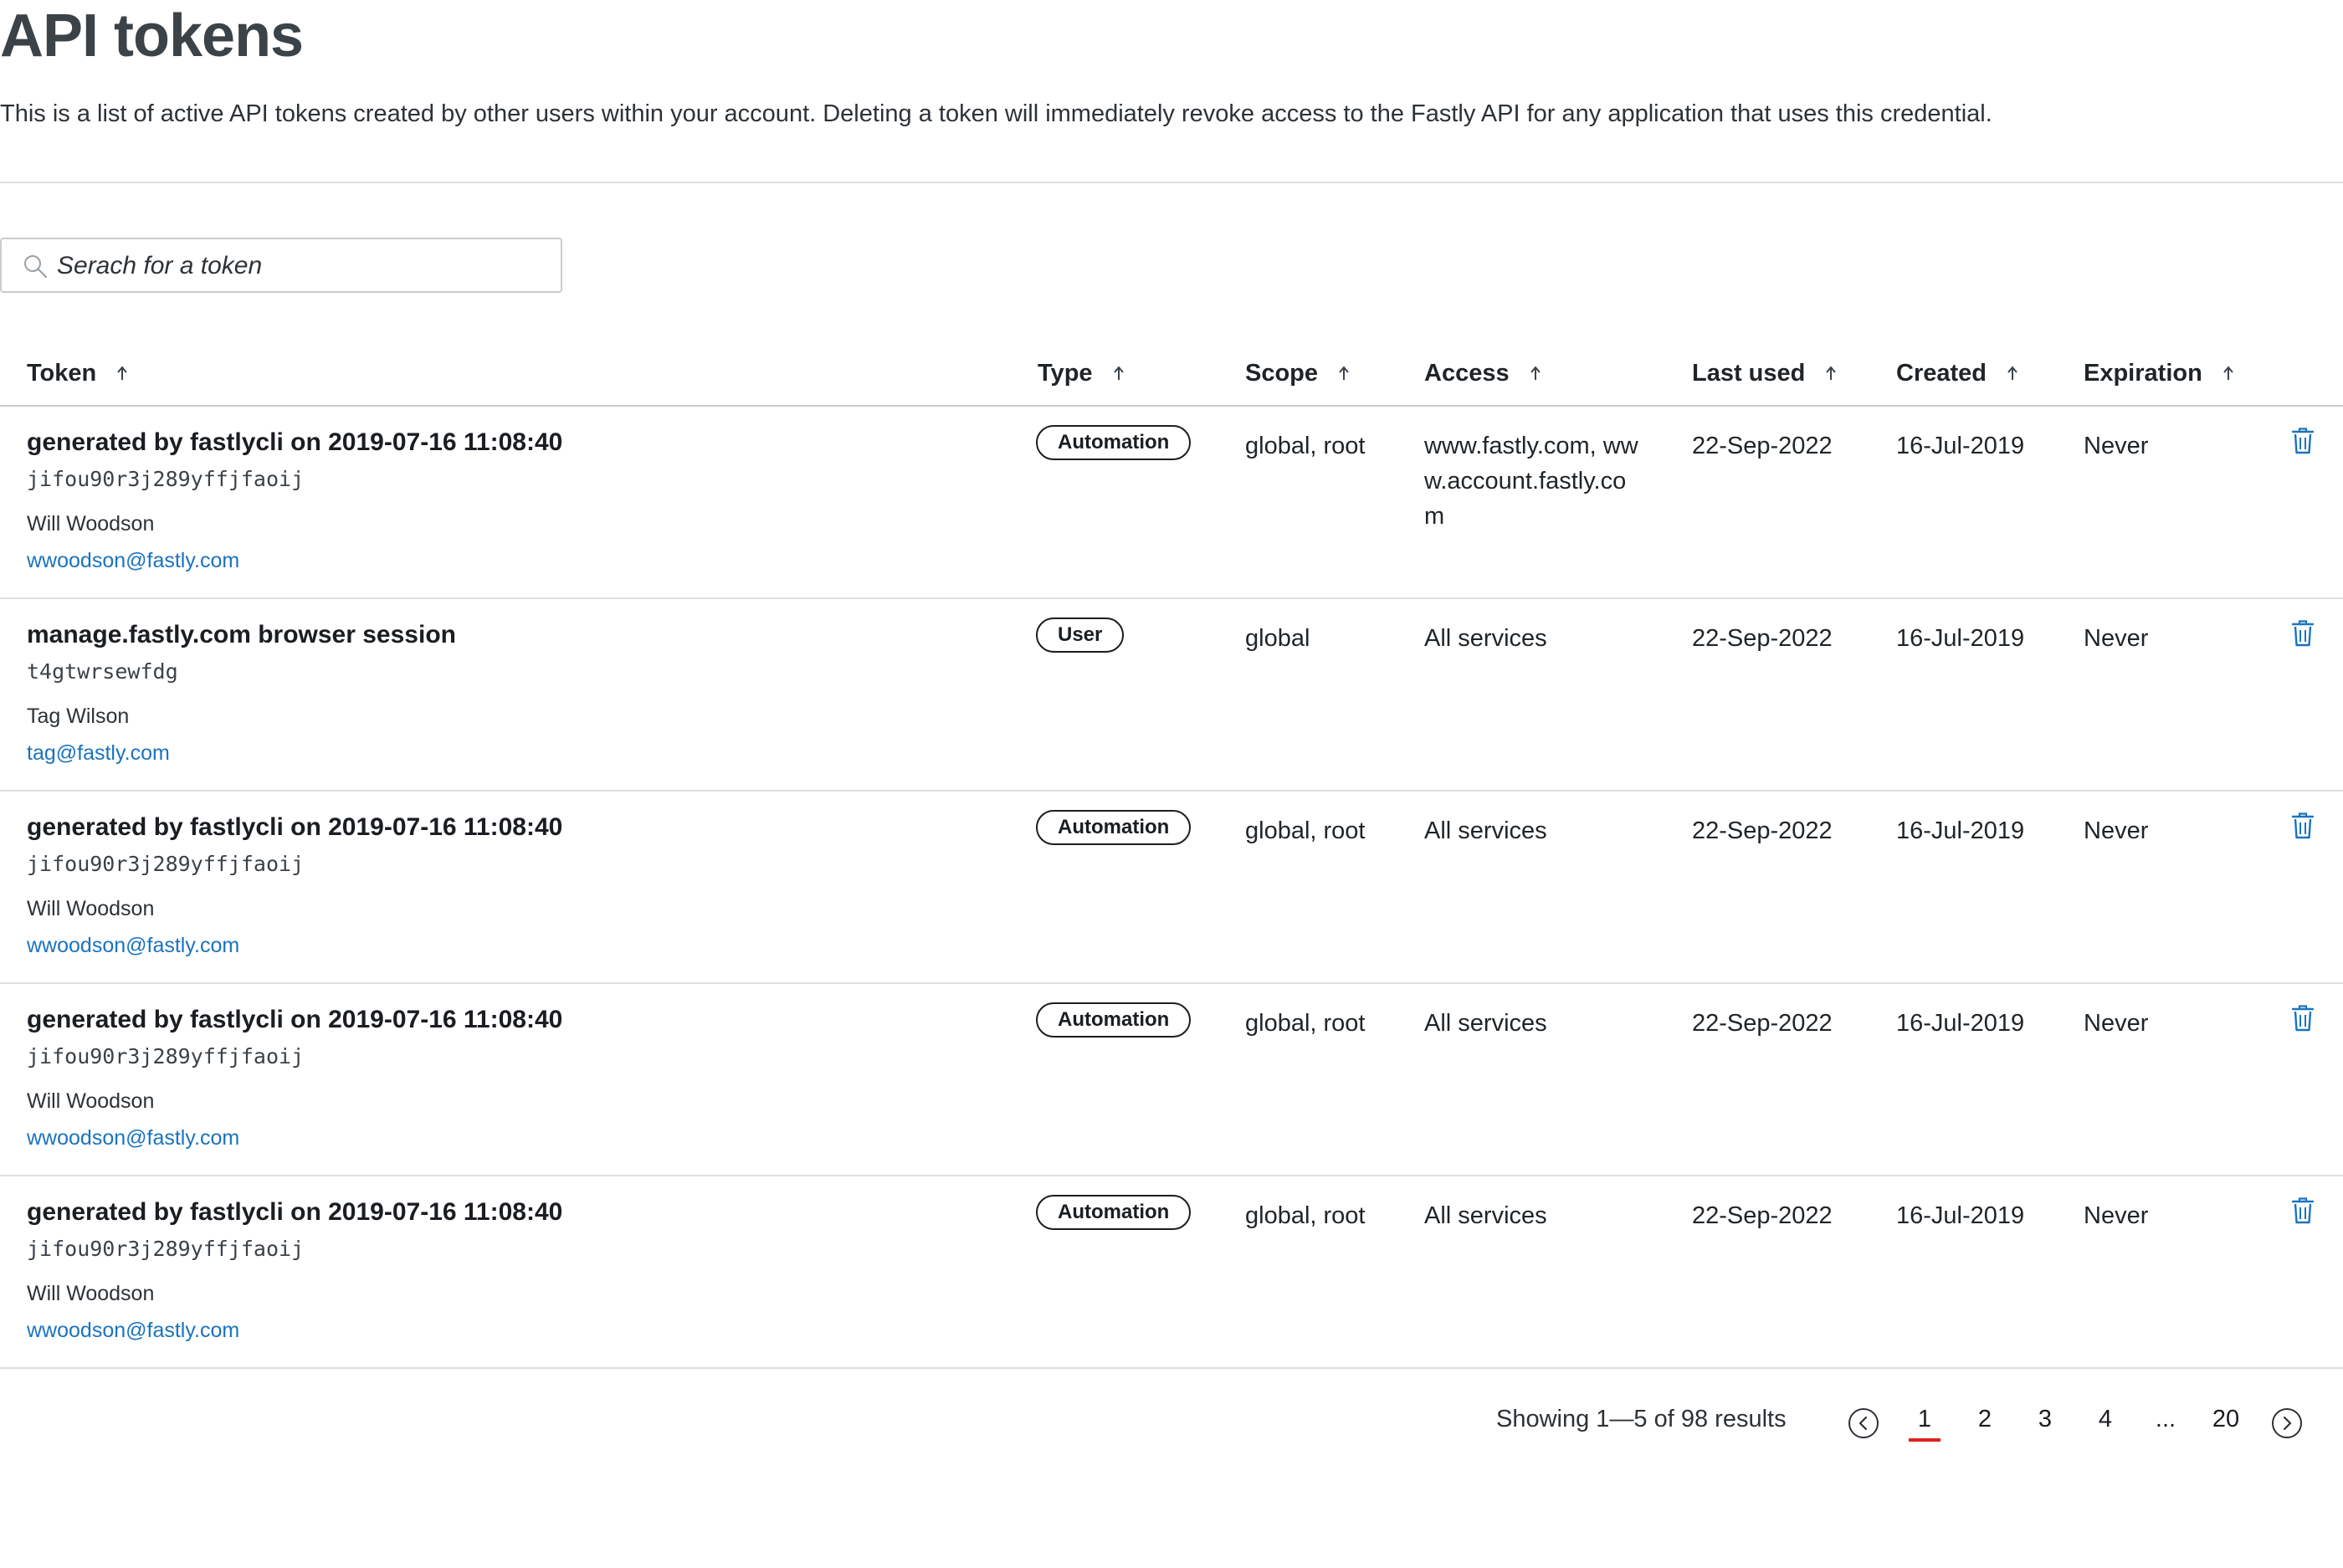 This screenshot has width=2343, height=1568. I want to click on column-header-expiration: Expiration, so click(2159, 373).